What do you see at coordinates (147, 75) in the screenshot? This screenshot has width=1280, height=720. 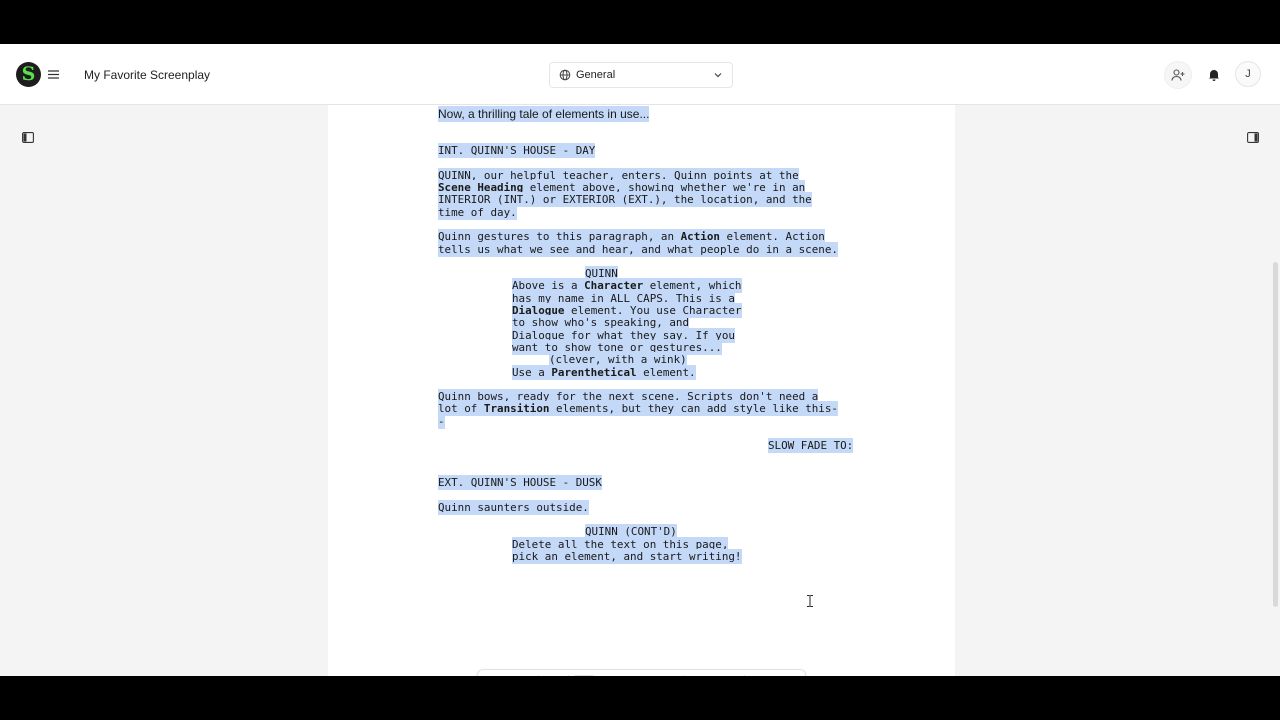 I see `document-title: My Favorite Screenplay` at bounding box center [147, 75].